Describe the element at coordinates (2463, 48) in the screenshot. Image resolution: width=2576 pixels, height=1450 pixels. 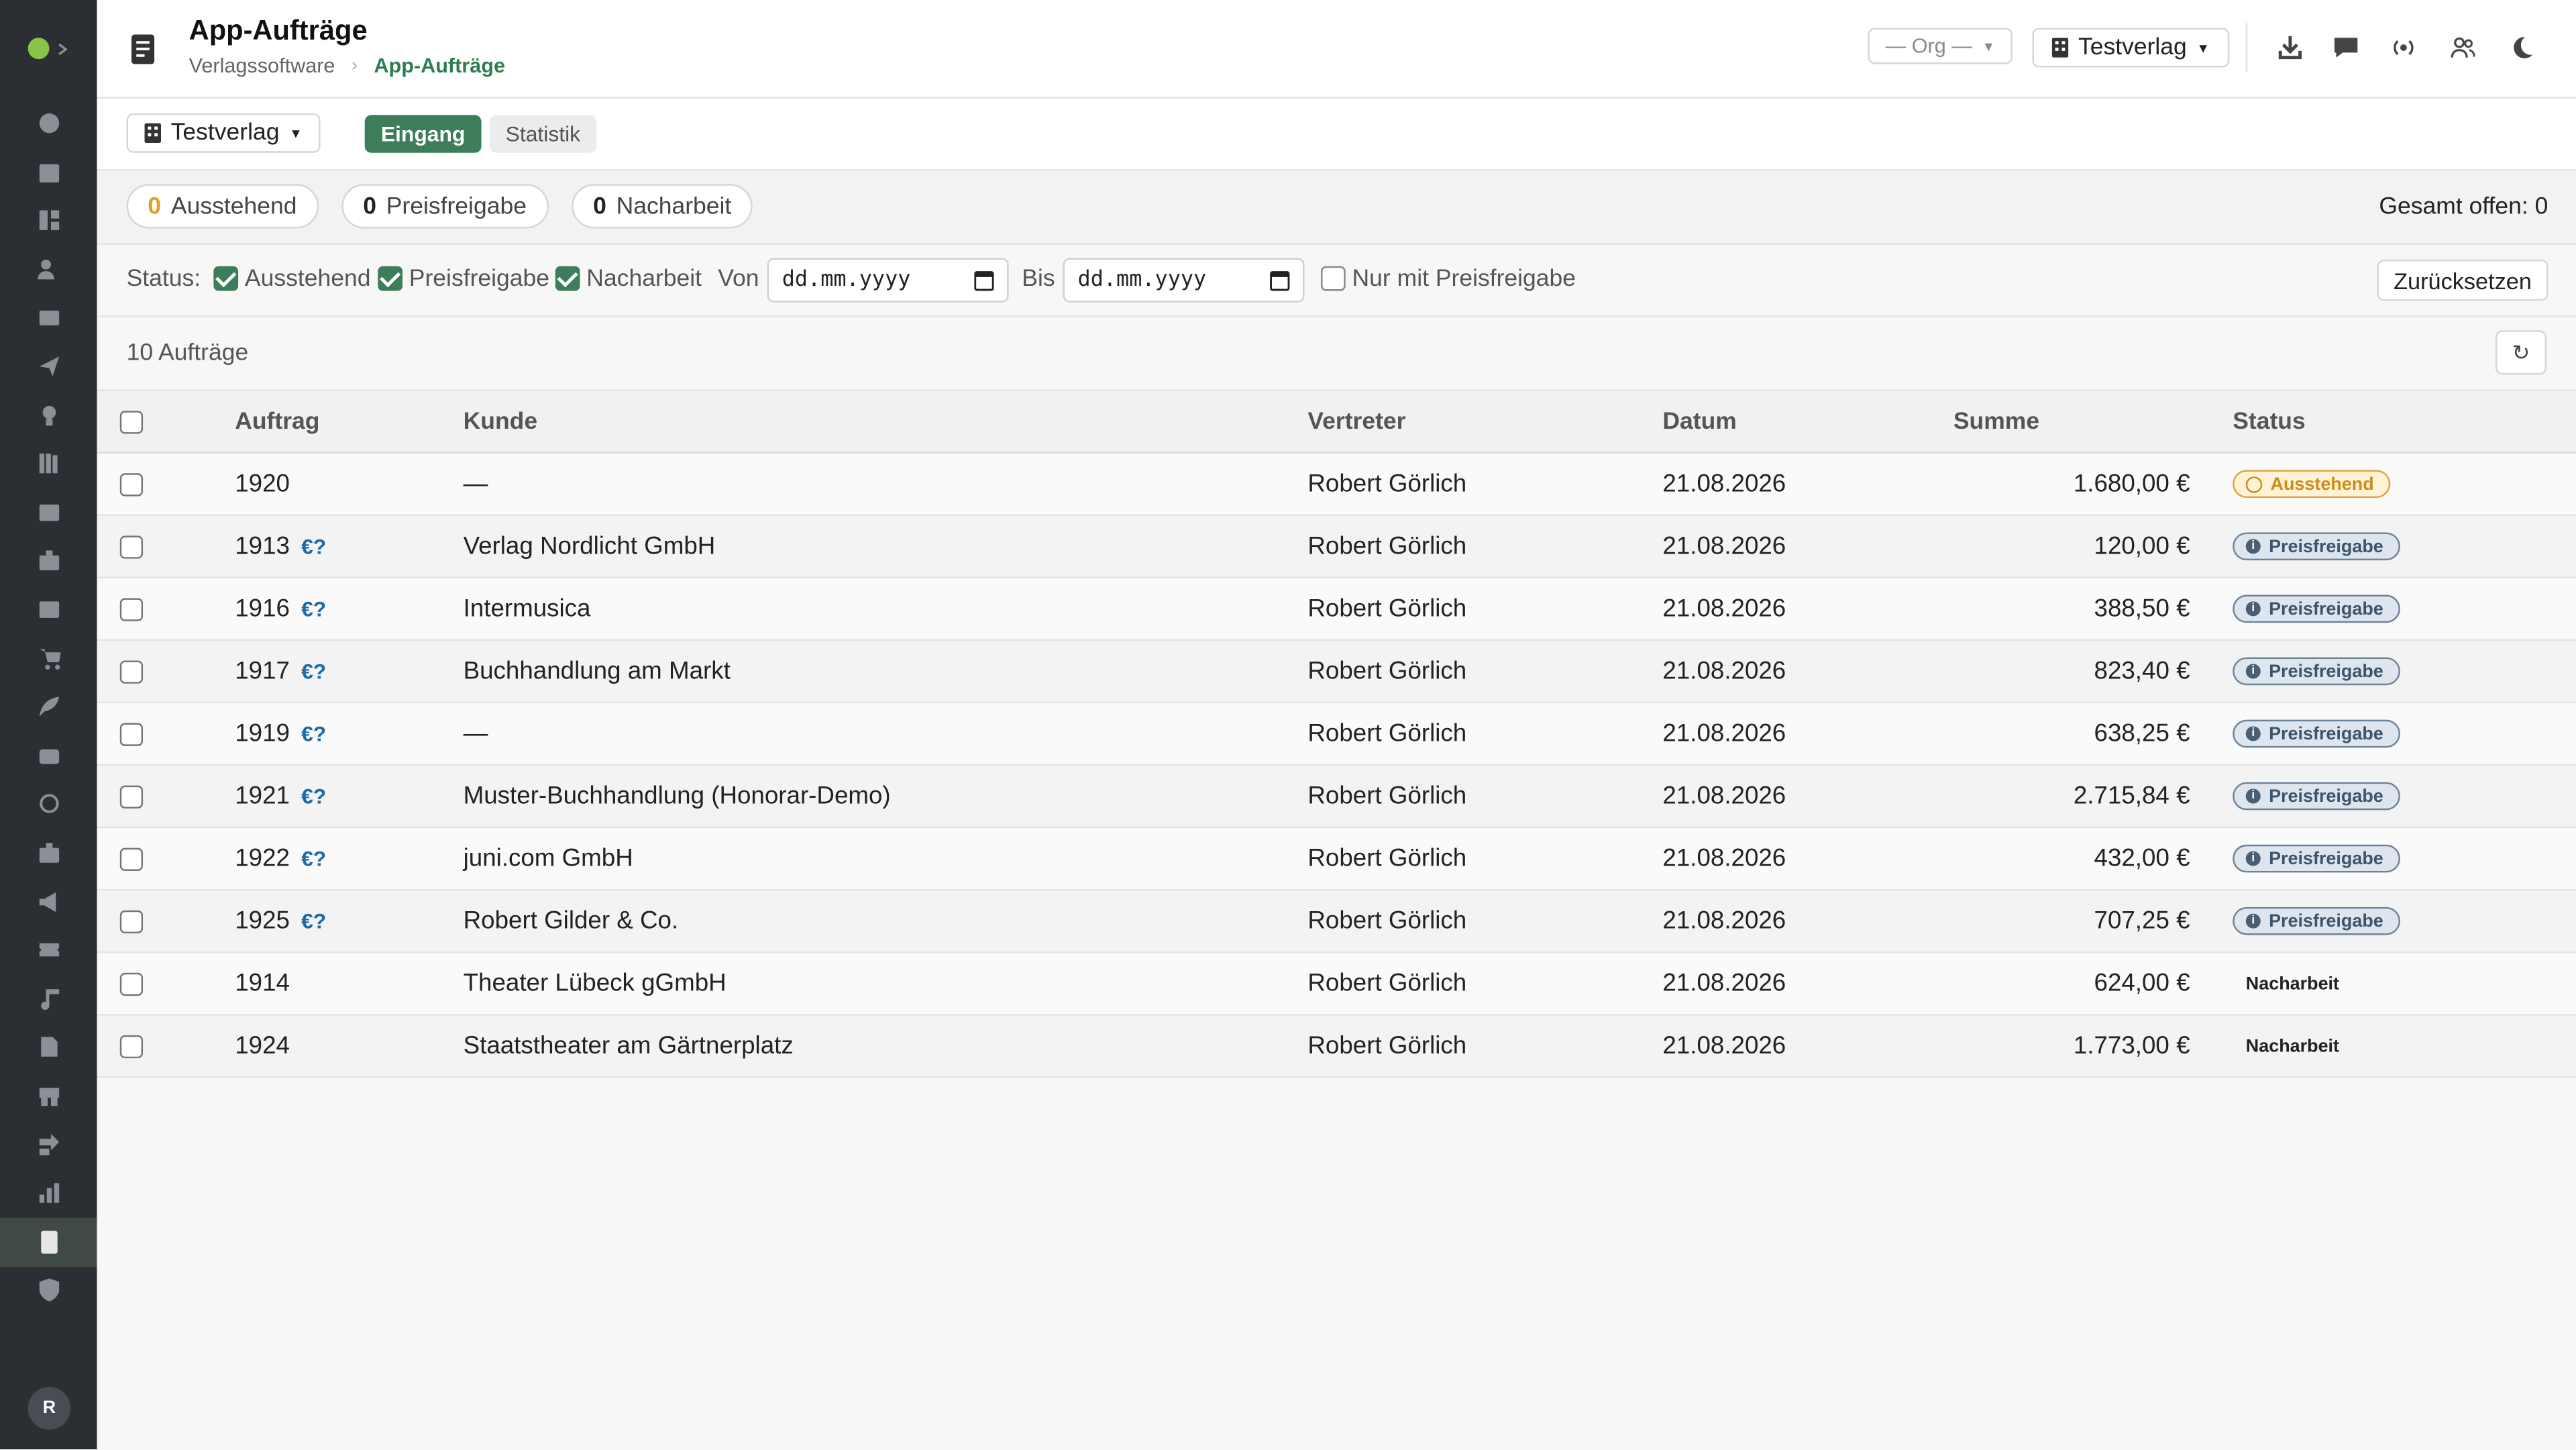
I see `users-button` at that location.